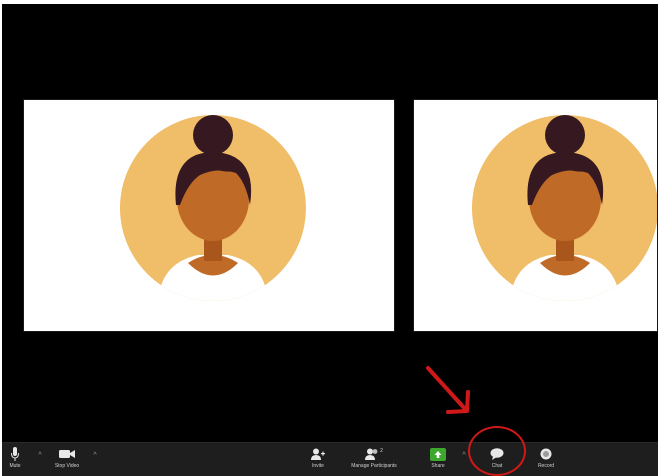 The width and height of the screenshot is (658, 476). I want to click on video-camera-icon, so click(67, 454).